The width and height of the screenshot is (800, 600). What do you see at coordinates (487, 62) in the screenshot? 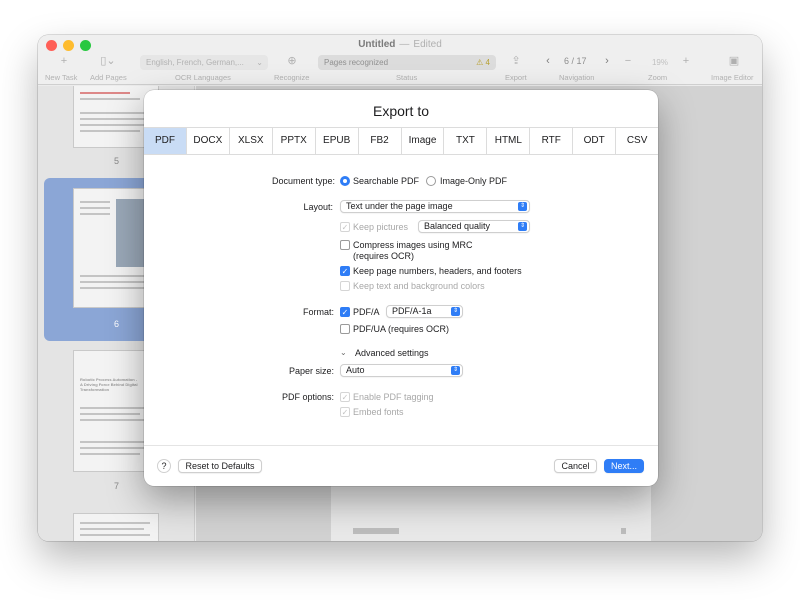
I see `warning-count-value: 4` at bounding box center [487, 62].